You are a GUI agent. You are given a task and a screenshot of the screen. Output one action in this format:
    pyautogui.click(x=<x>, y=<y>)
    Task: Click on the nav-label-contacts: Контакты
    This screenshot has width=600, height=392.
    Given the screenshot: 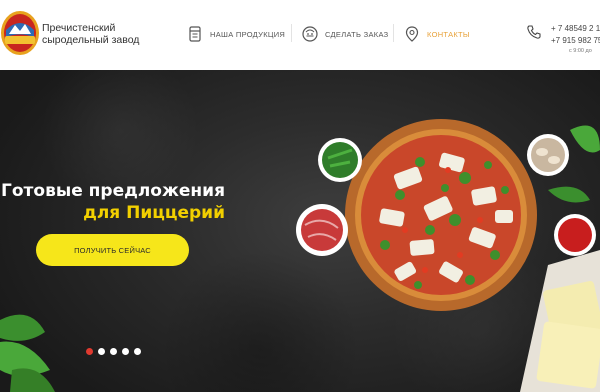 What is the action you would take?
    pyautogui.click(x=448, y=34)
    